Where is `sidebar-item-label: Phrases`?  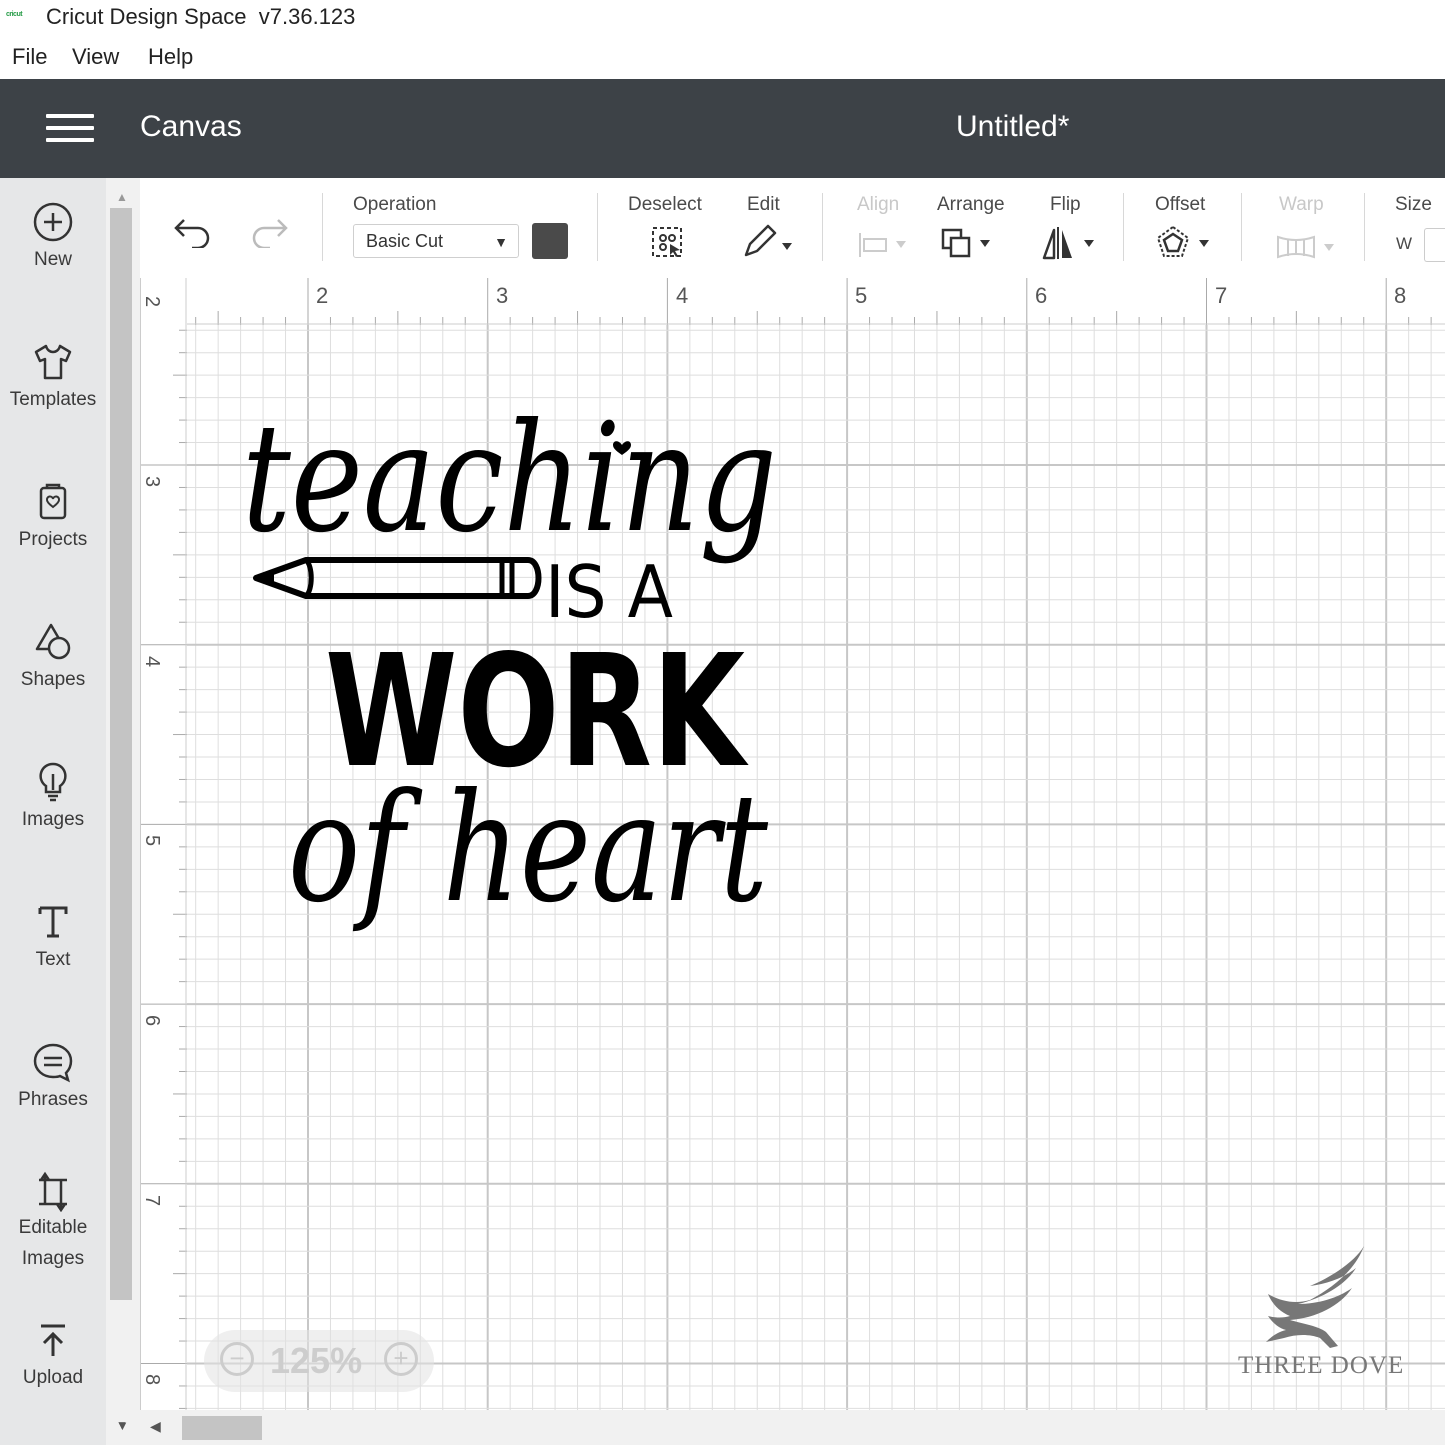
sidebar-item-label: Phrases is located at coordinates (53, 1099).